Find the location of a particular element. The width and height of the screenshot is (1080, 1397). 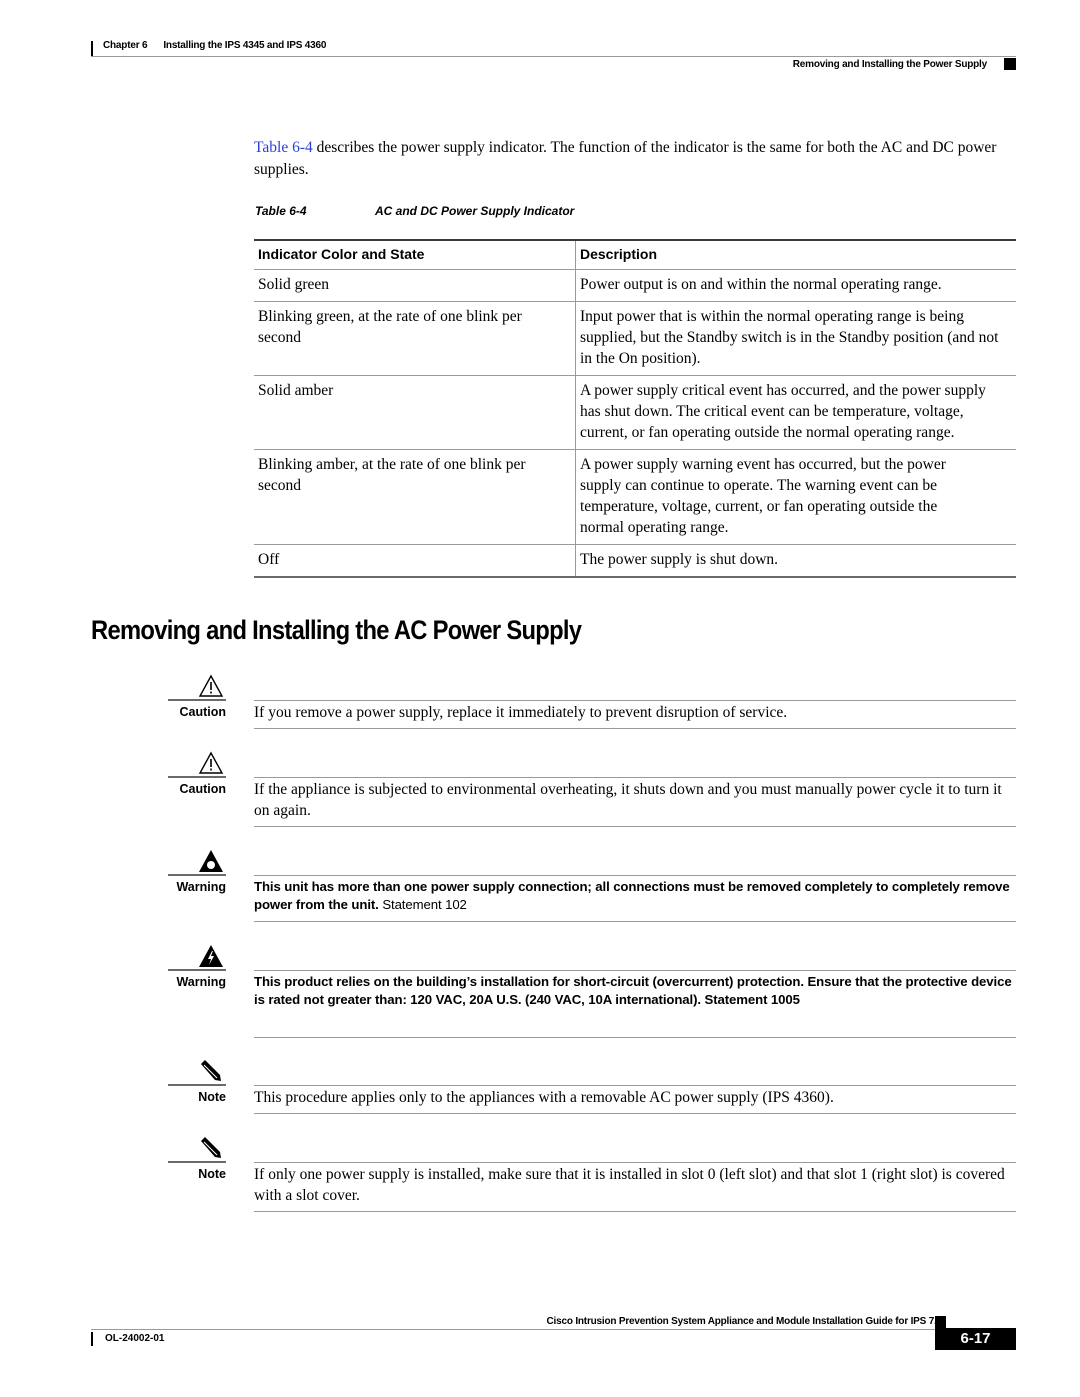

table-title: AC and DC Power Supply Indicator is located at coordinates (475, 211).